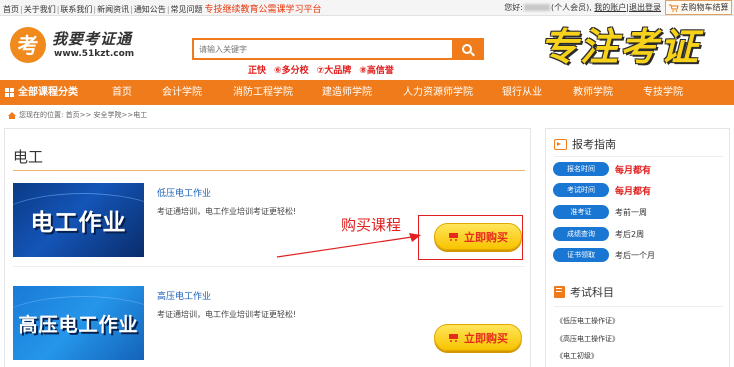  I want to click on logo-url: www.51kzt.com, so click(94, 54).